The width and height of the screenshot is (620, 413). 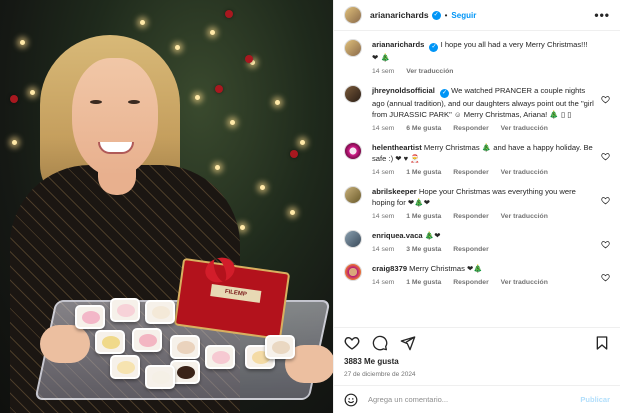 I want to click on comment-username: abrilskeeper, so click(x=394, y=191).